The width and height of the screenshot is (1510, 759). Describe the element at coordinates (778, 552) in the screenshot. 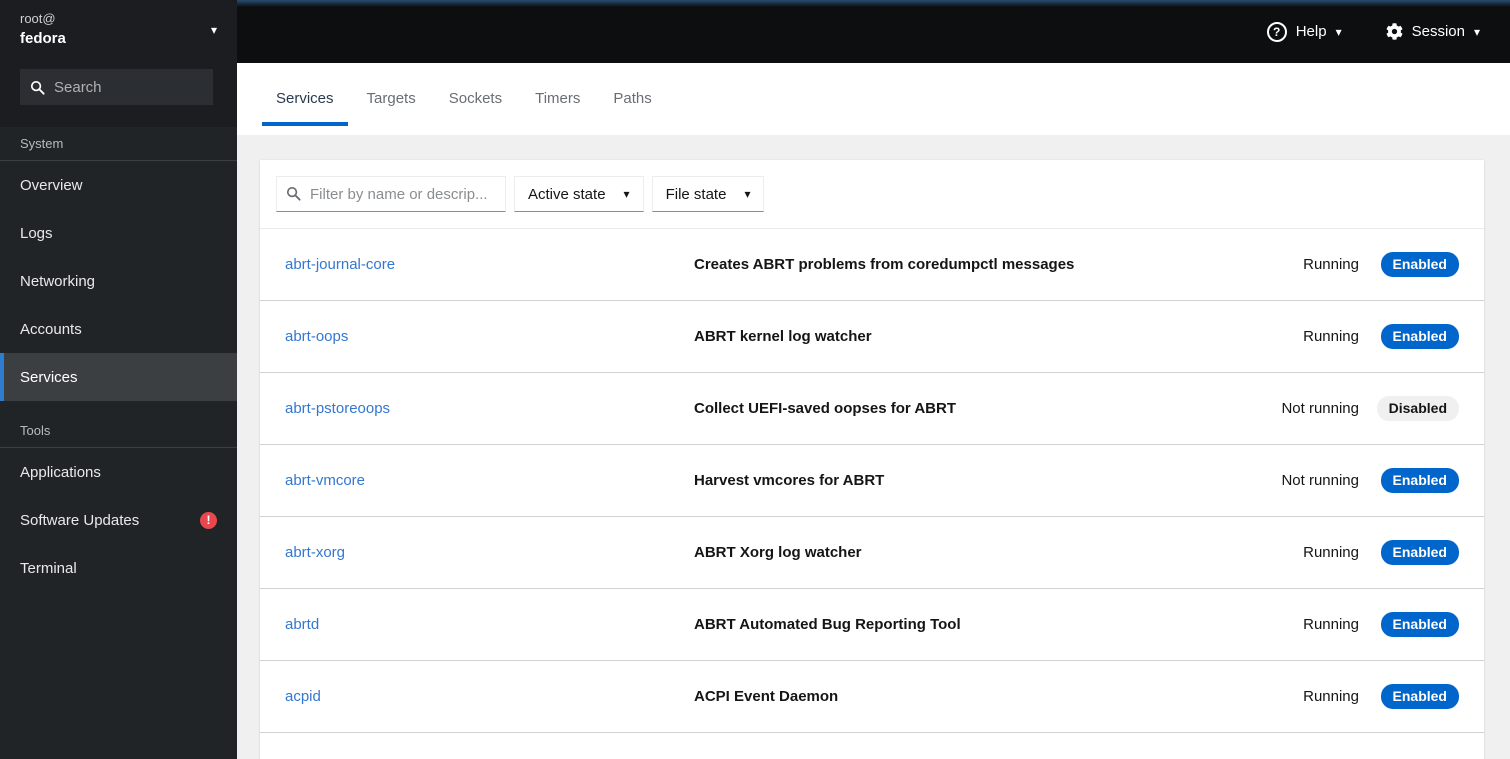

I see `service-description: ABRT Xorg log watcher` at that location.